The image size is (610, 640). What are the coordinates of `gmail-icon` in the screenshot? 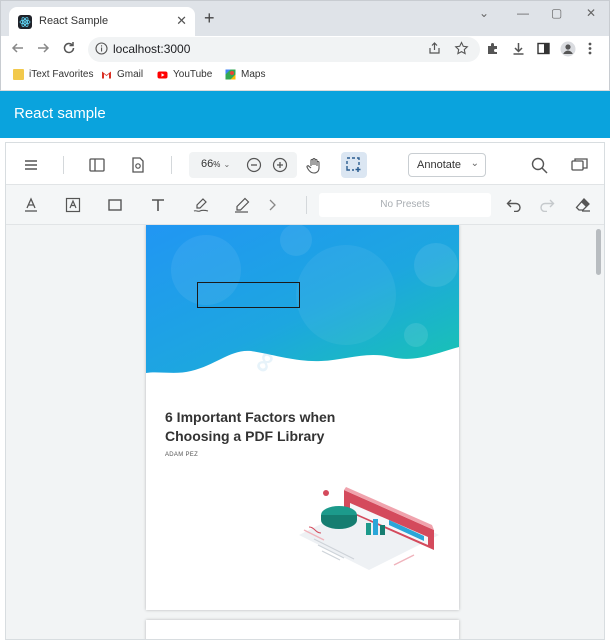 It's located at (106, 74).